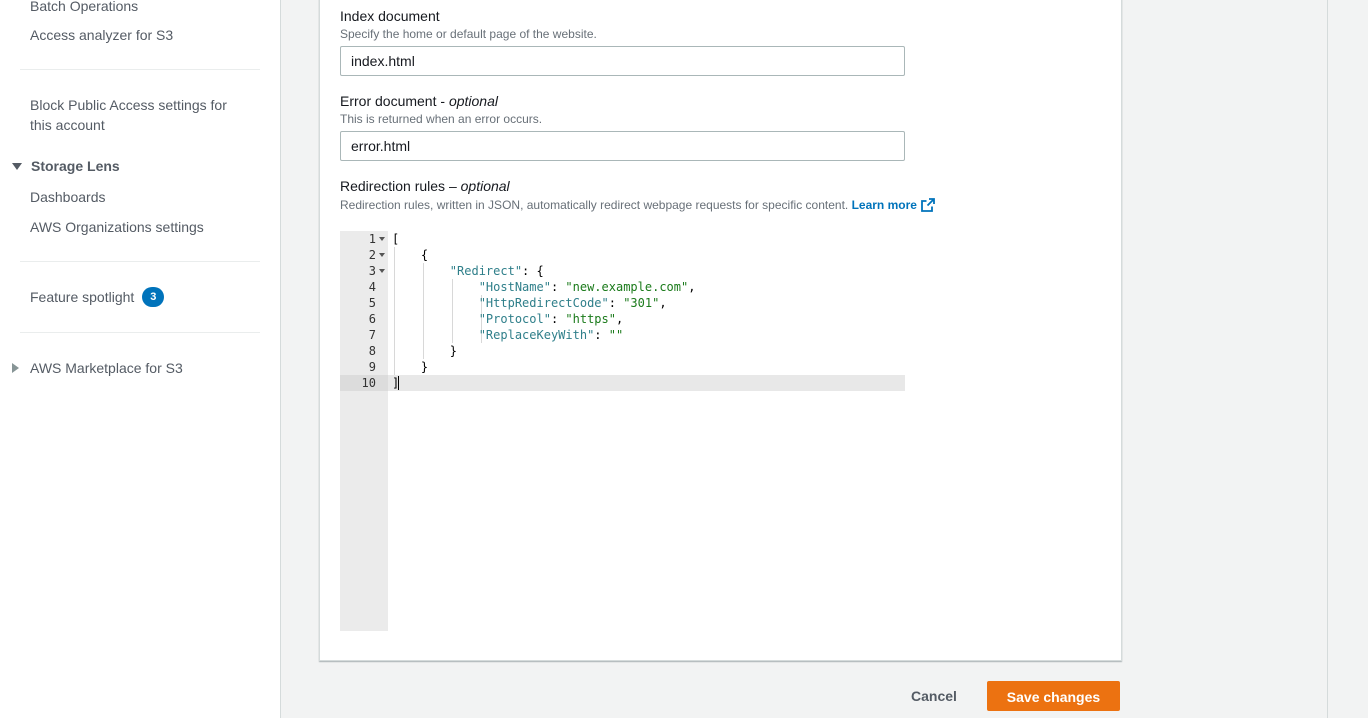  I want to click on external-link-icon, so click(928, 204).